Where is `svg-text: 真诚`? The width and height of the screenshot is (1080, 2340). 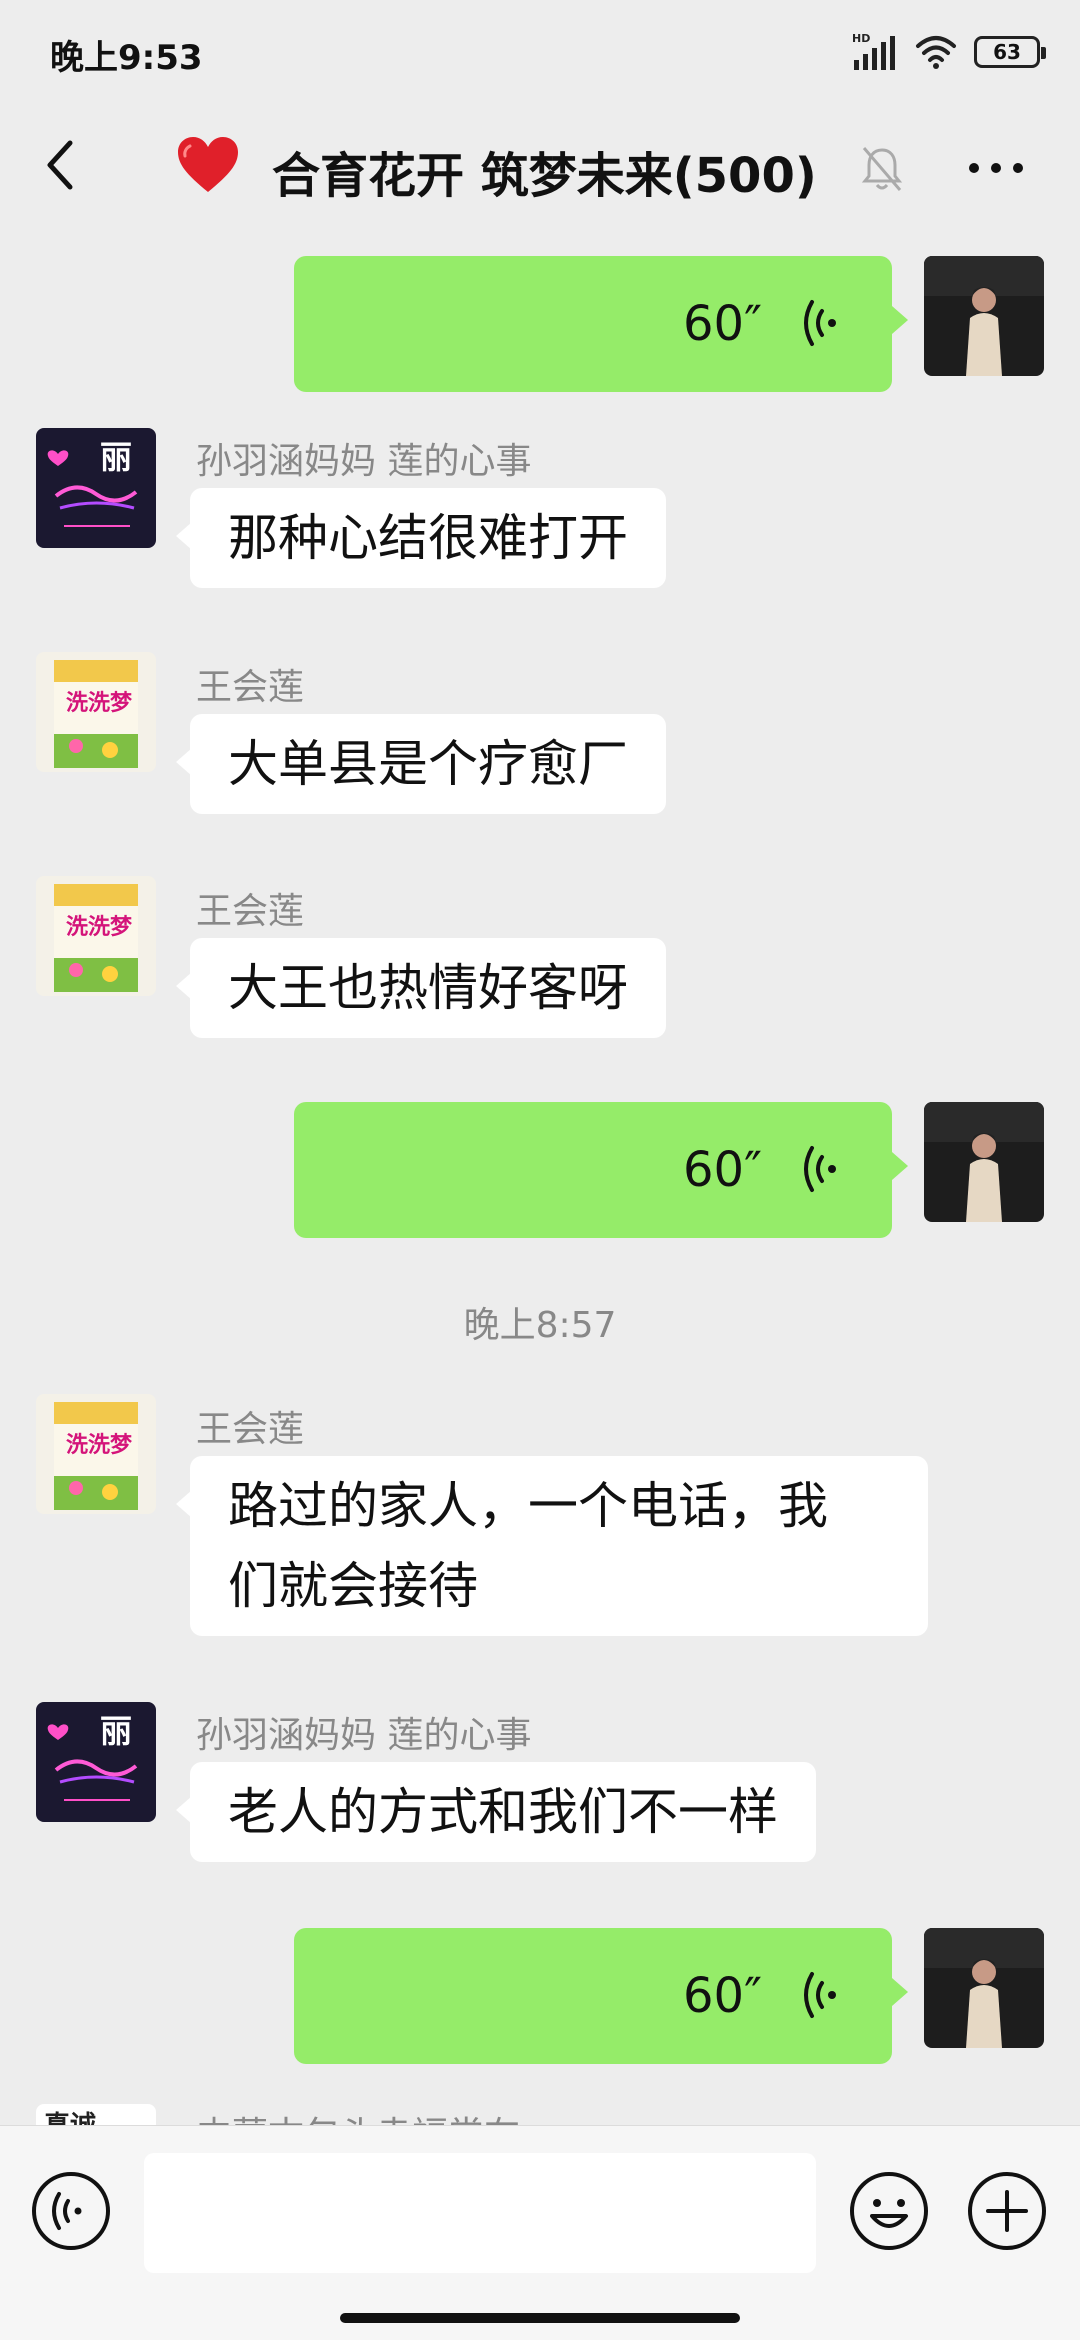 svg-text: 真诚 is located at coordinates (70, 2118).